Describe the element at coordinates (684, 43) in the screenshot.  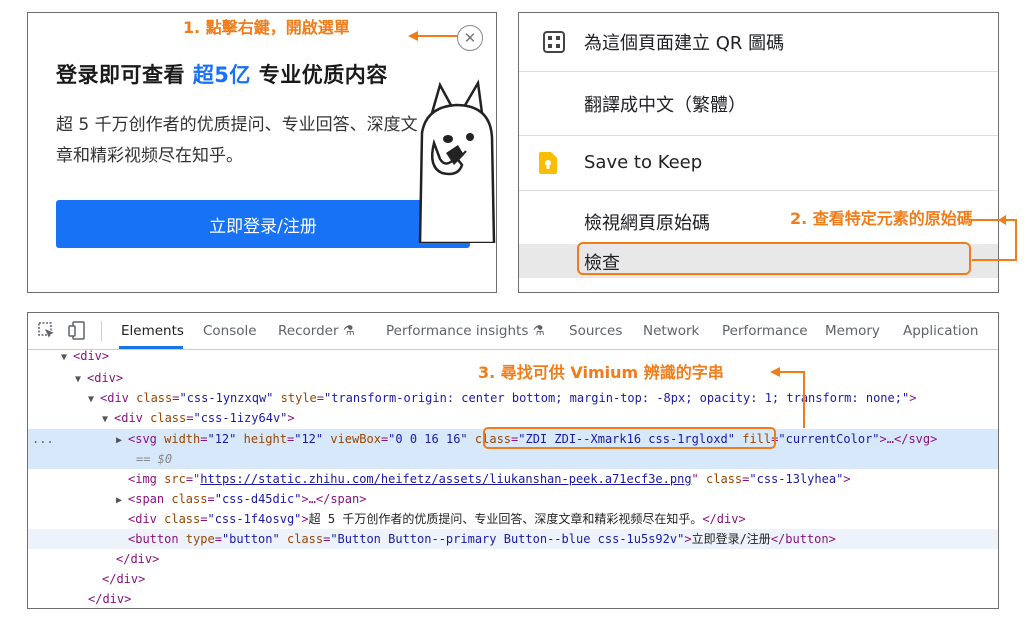
I see `menu-item-label: 為這個頁面建立 QR 圖碼` at that location.